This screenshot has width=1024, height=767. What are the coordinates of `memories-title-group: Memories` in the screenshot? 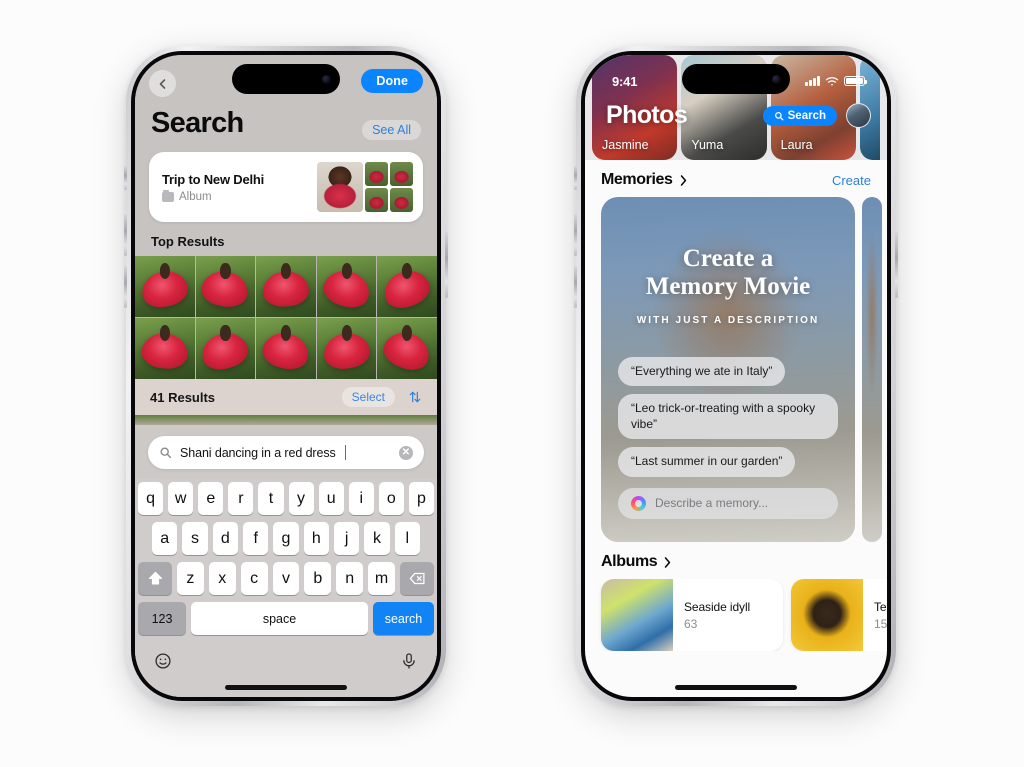 It's located at (644, 180).